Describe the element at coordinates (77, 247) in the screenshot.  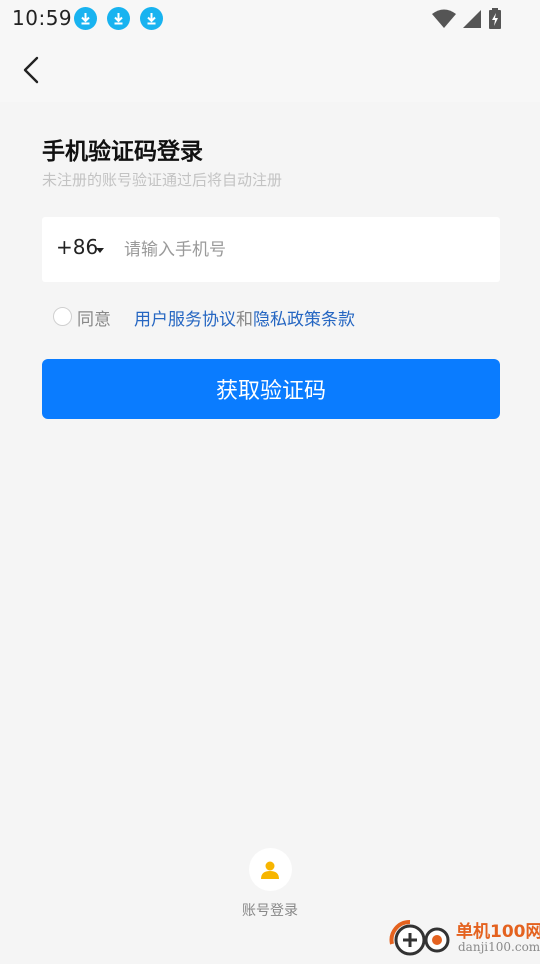
I see `country-code-select: +86` at that location.